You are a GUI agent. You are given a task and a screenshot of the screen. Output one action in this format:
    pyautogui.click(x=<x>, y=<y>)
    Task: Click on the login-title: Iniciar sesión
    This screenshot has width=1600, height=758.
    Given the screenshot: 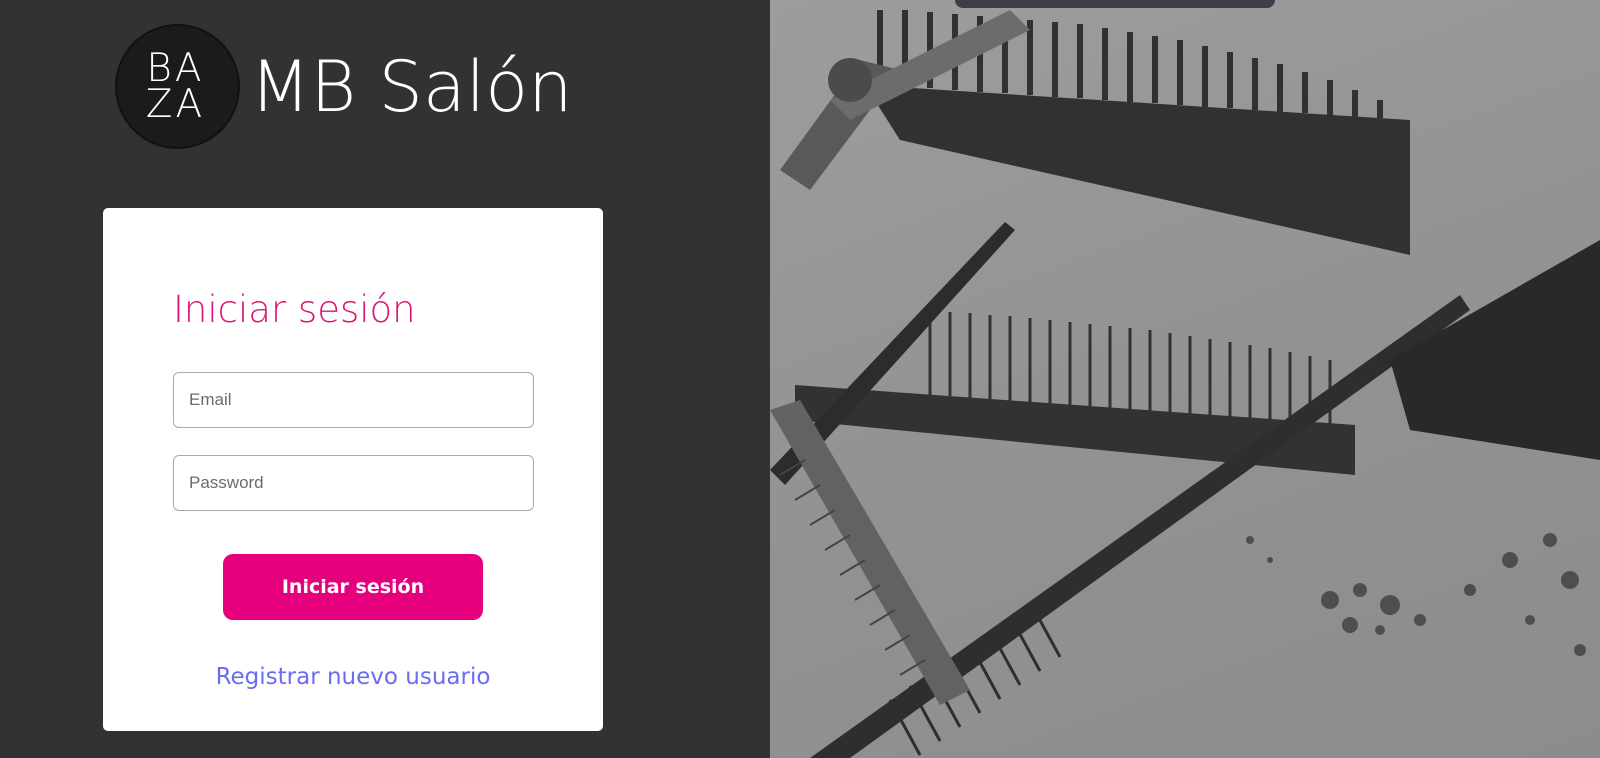 What is the action you would take?
    pyautogui.click(x=294, y=309)
    